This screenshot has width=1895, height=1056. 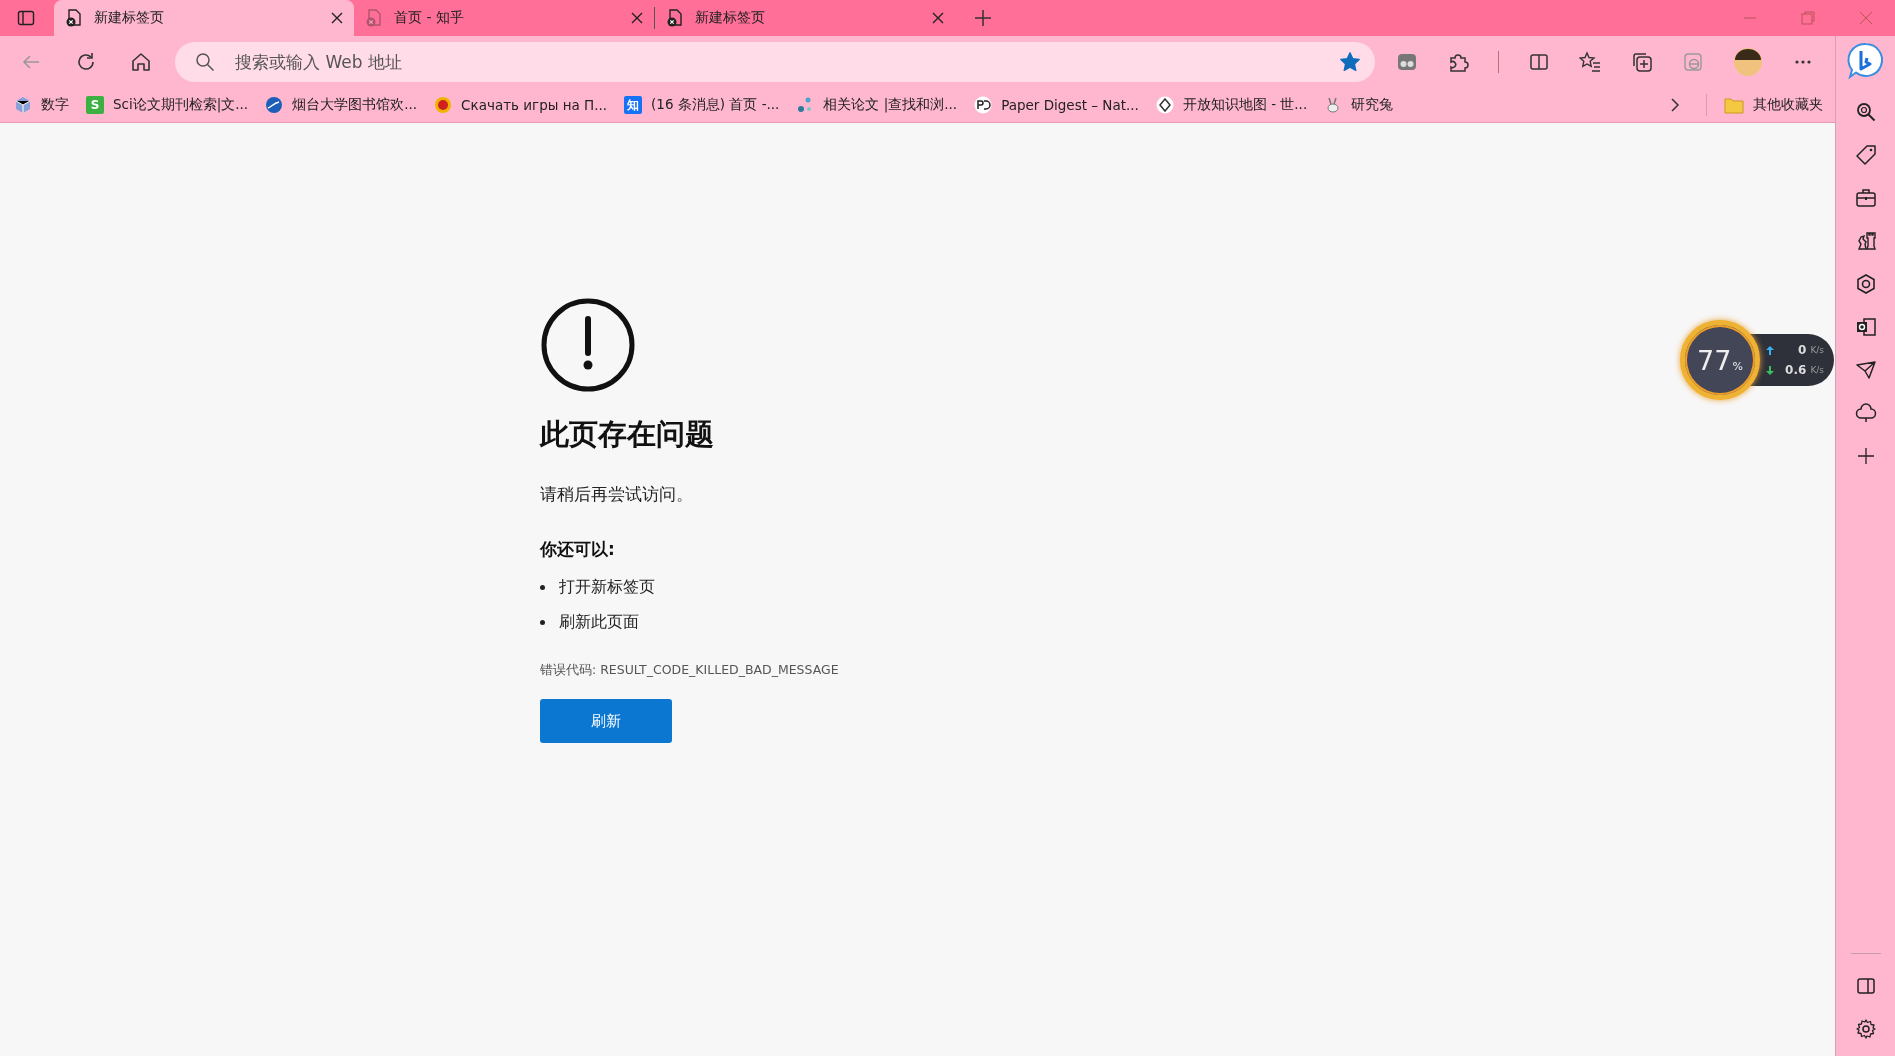 I want to click on home-icon, so click(x=141, y=62).